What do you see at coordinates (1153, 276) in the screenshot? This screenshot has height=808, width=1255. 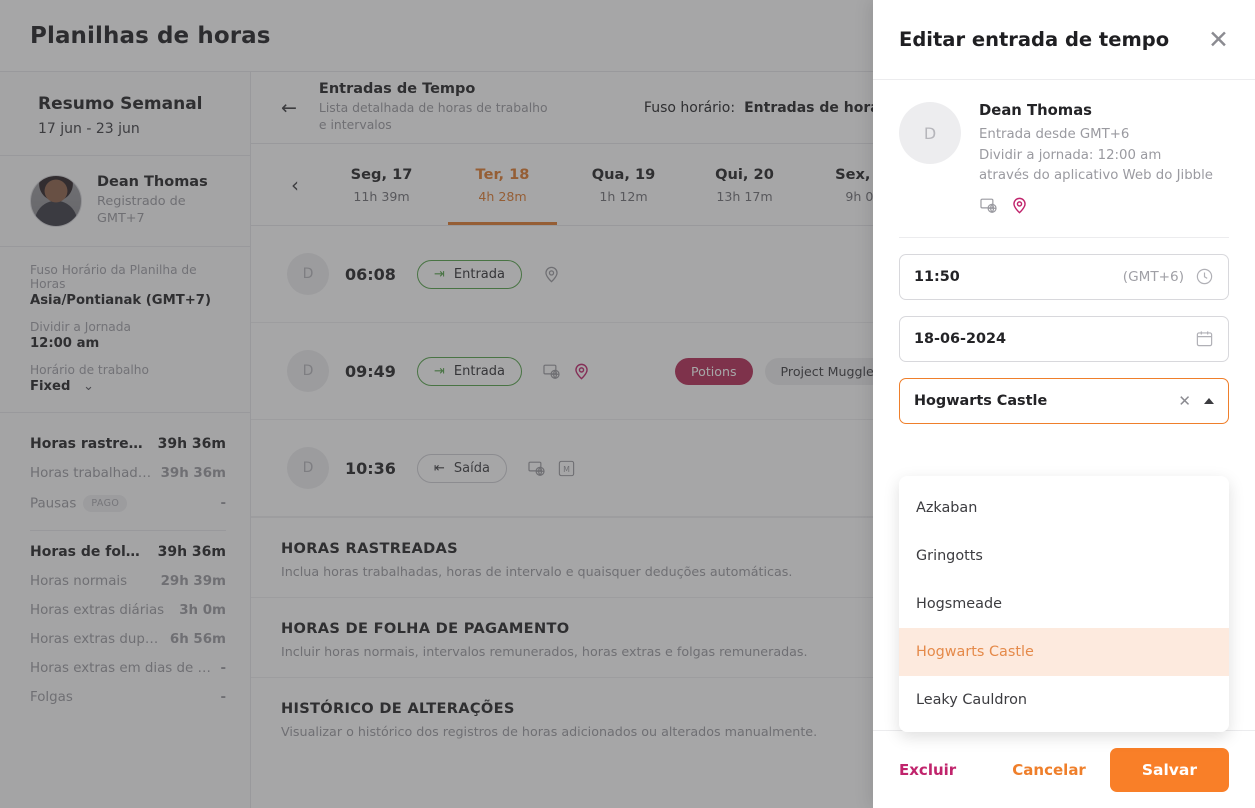 I see `time-timezone-suffix: (GMT+6)` at bounding box center [1153, 276].